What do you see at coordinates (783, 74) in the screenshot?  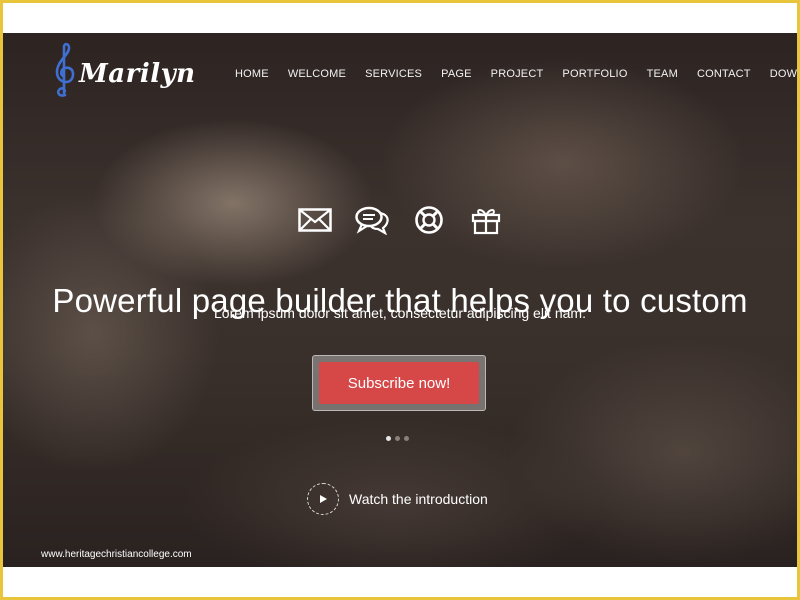 I see `nav-item-download: DOWNLOAD` at bounding box center [783, 74].